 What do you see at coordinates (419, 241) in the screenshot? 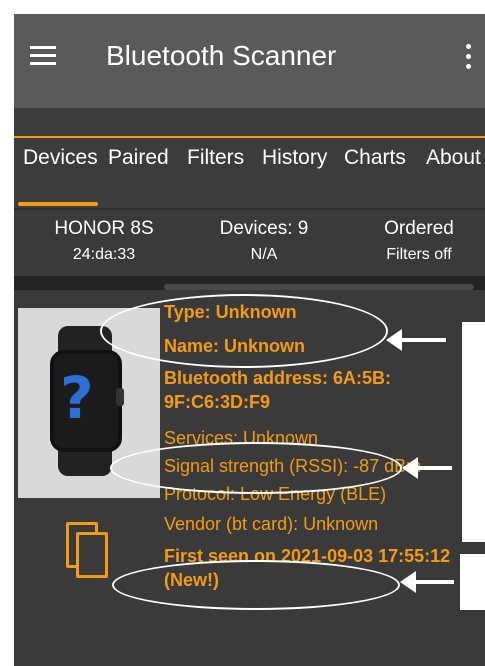
I see `sort-filter-info: Ordered Filters off` at bounding box center [419, 241].